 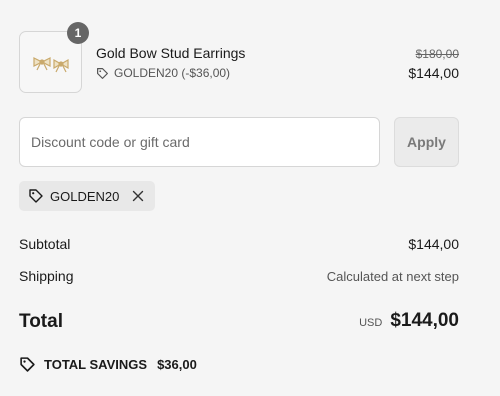 I want to click on product-title: Gold Bow Stud Earrings, so click(x=171, y=53).